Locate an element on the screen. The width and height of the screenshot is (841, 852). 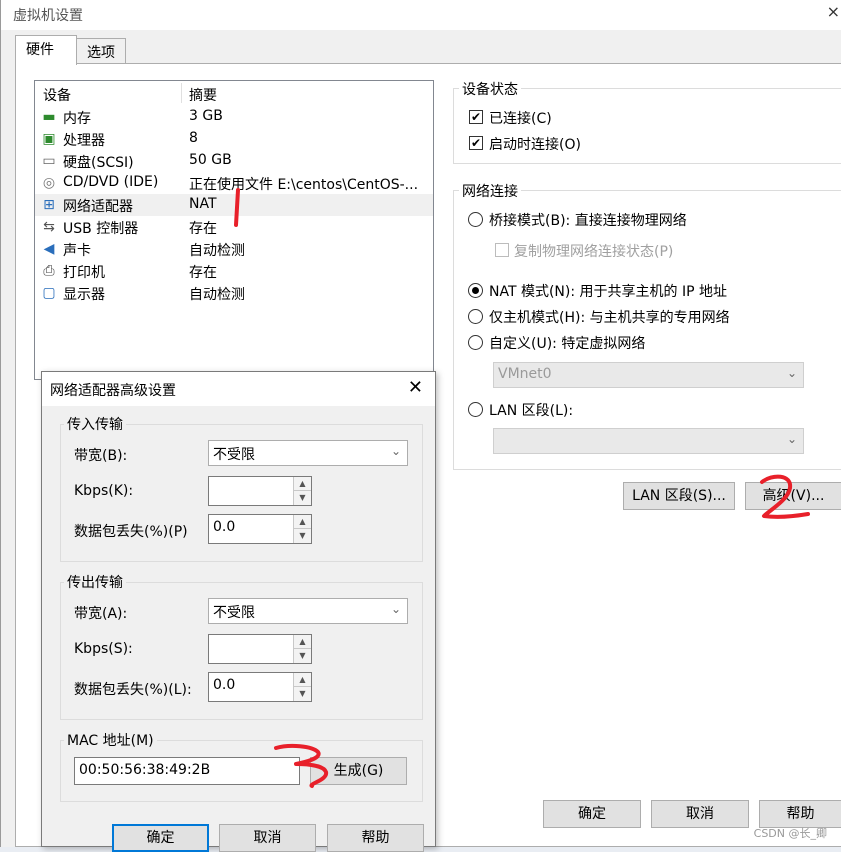
device-name: 打印机 is located at coordinates (84, 273).